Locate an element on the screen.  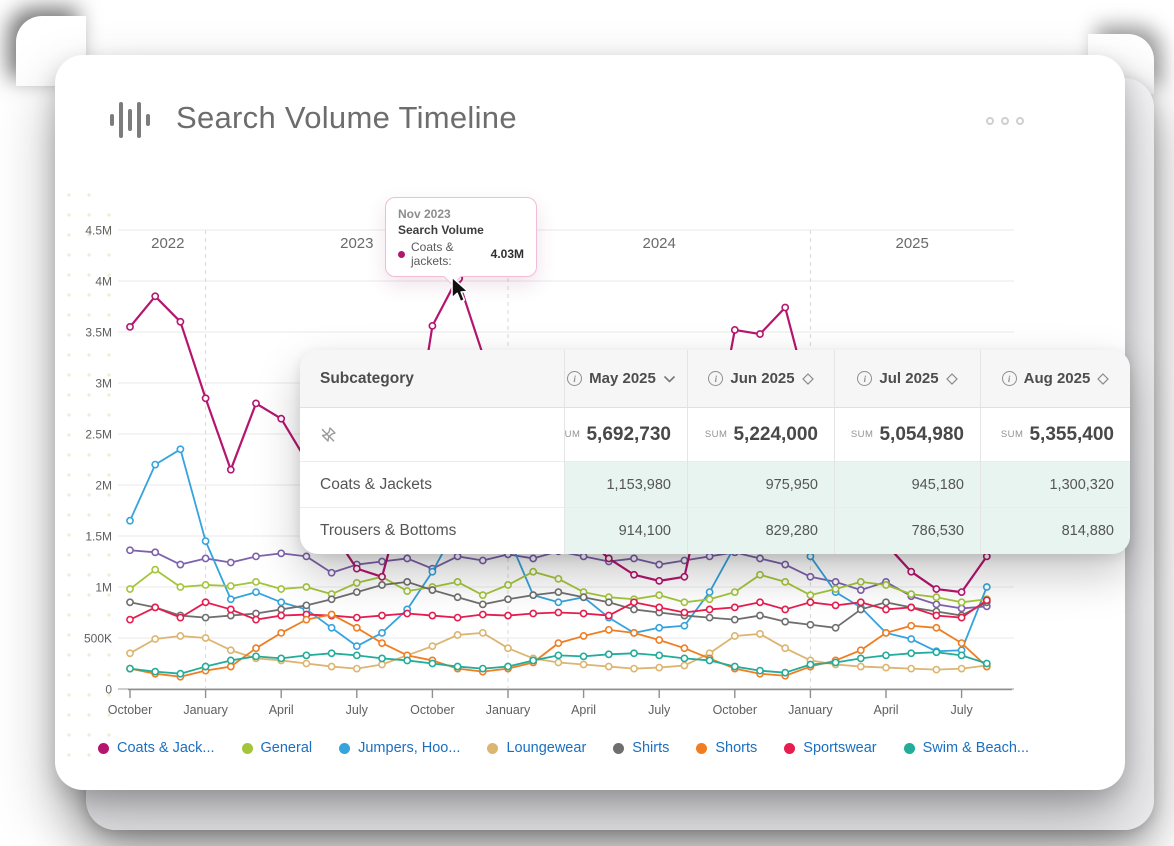
svg-text: 3M is located at coordinates (103, 384).